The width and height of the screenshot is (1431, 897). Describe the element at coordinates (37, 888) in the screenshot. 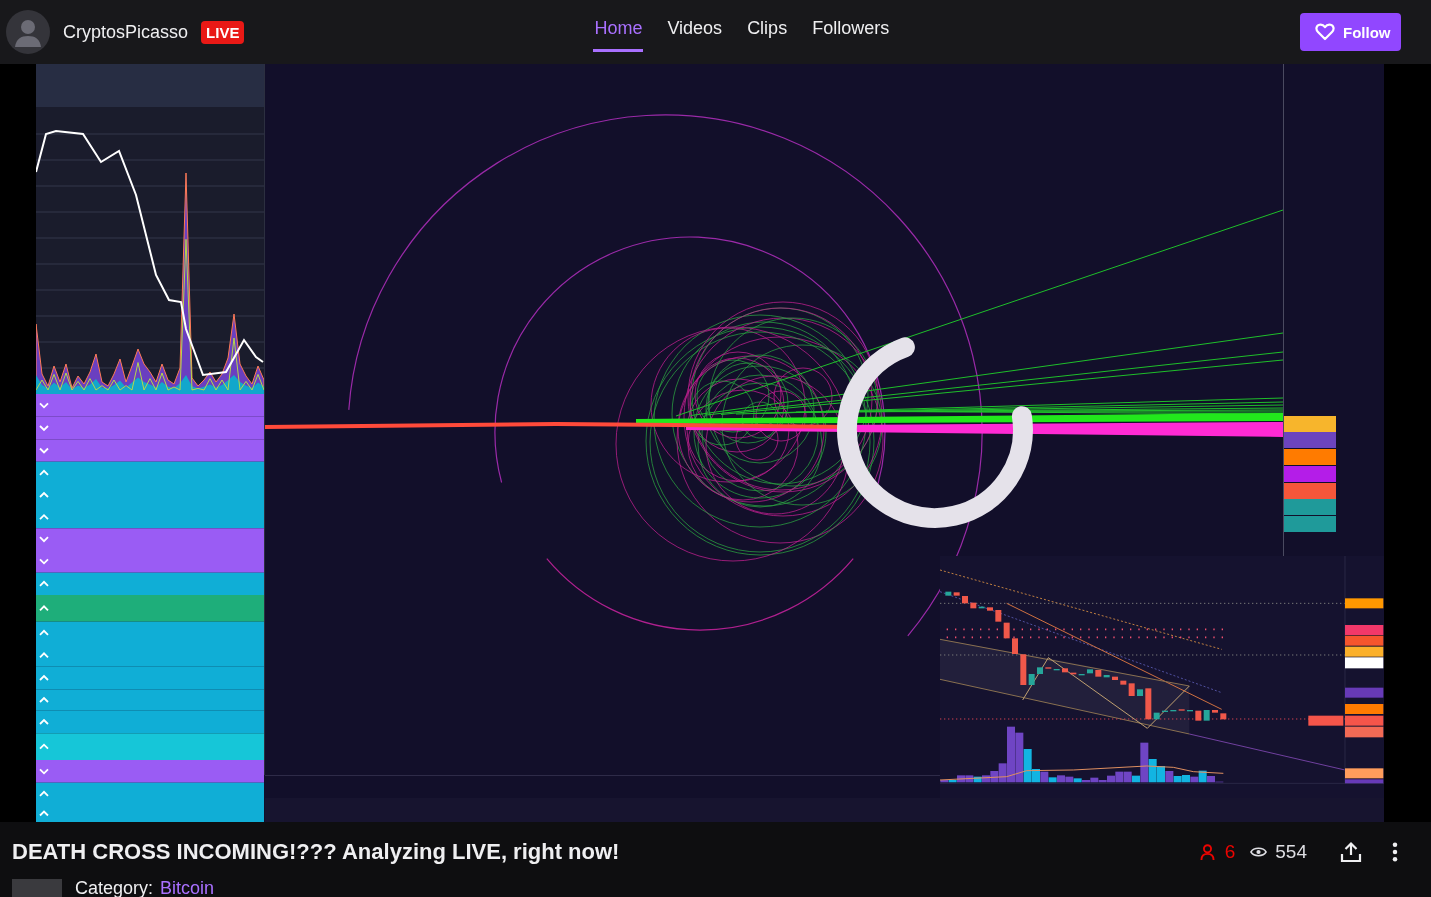

I see `box-art-placeholder` at that location.